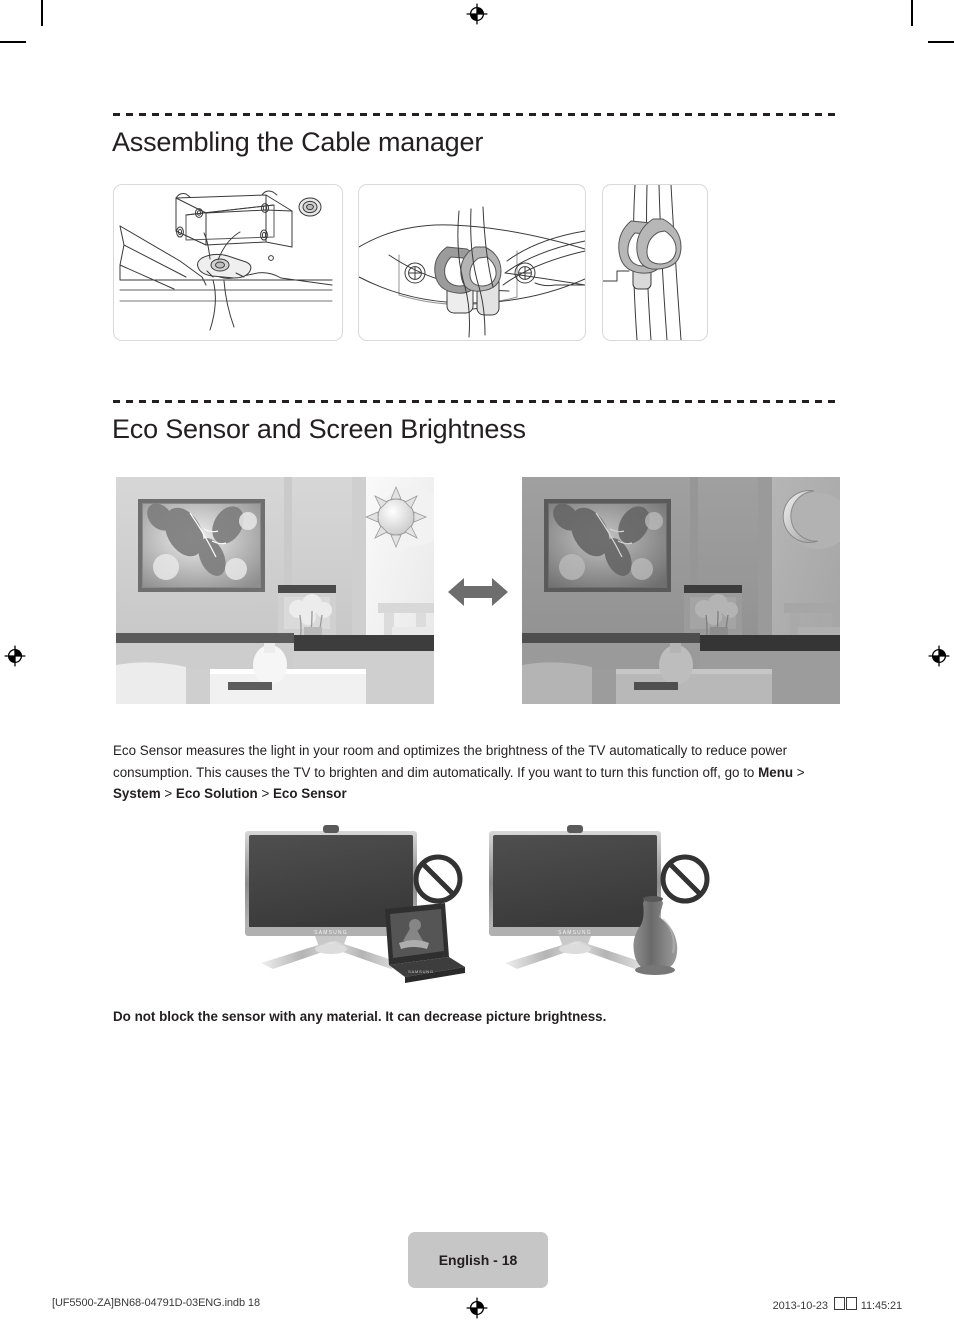  Describe the element at coordinates (319, 429) in the screenshot. I see `page-title-eco-sensor: Eco Sensor and Screen Brightness` at that location.